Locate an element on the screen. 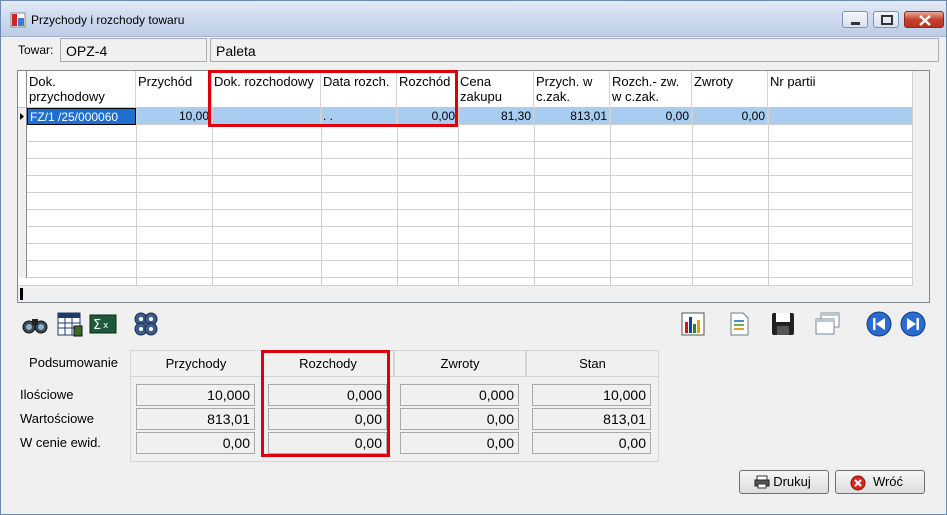 Image resolution: width=947 pixels, height=515 pixels. windows-icon is located at coordinates (827, 324).